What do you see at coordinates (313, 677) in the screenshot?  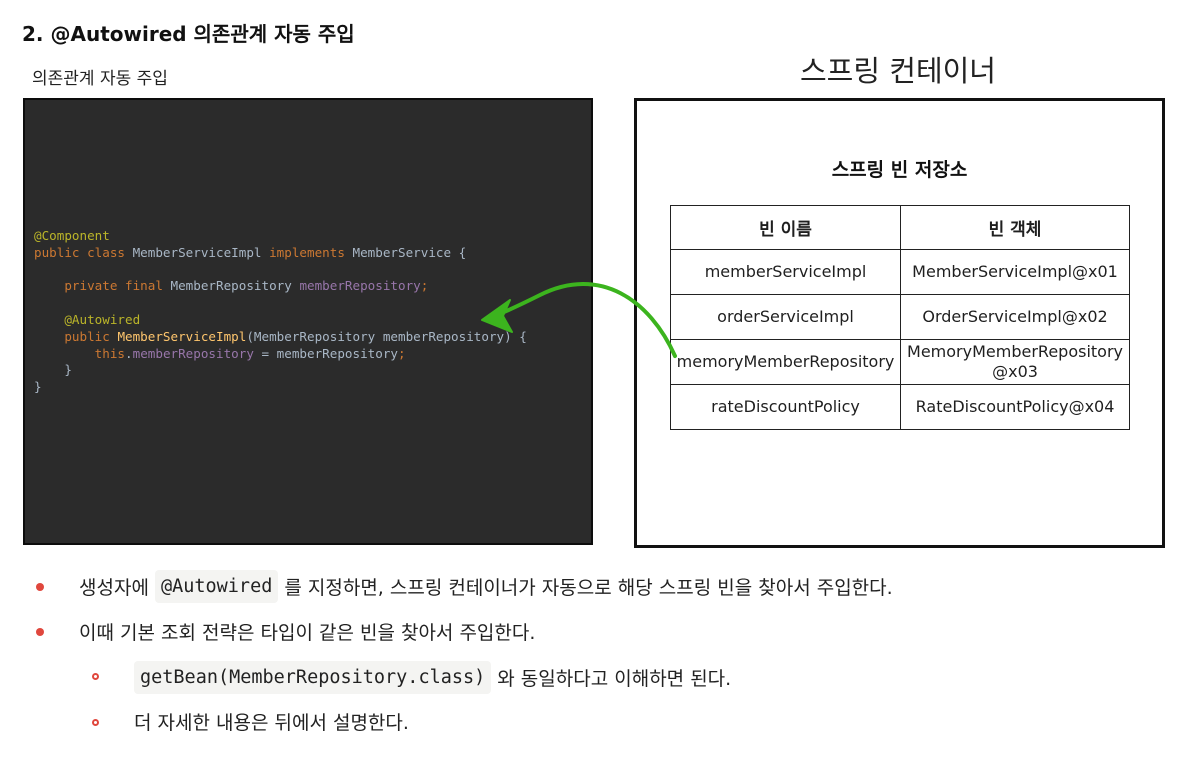 I see `getbean-inline-code: getBean(MemberRepository.class)` at bounding box center [313, 677].